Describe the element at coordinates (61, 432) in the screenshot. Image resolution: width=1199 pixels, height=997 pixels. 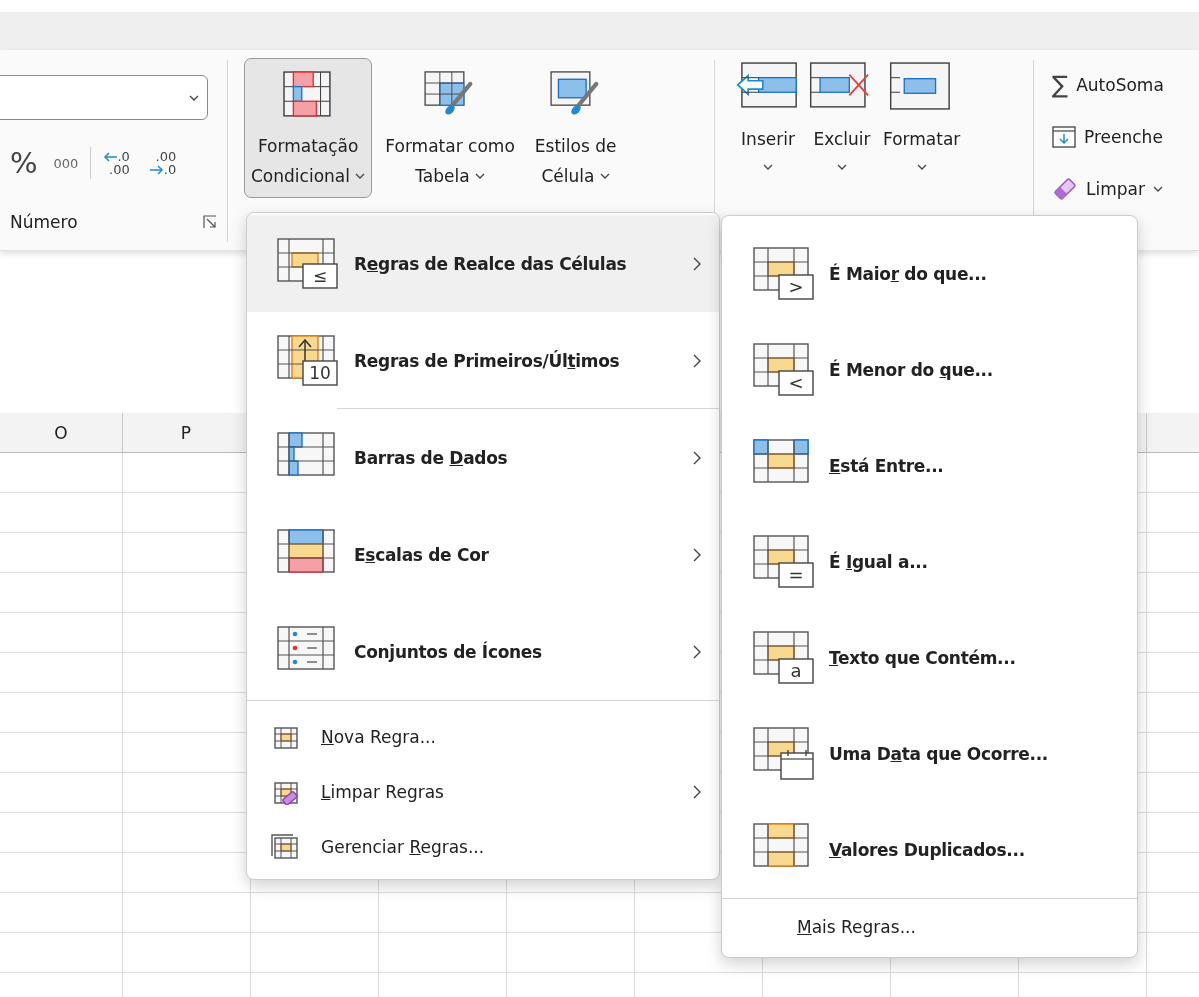
I see `column-header: O` at that location.